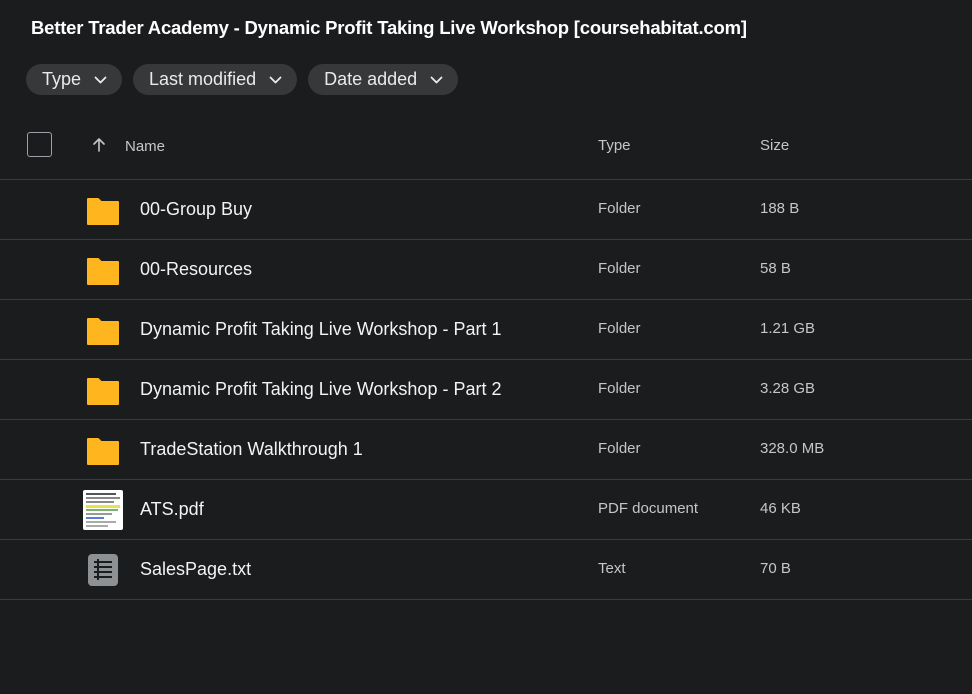 Image resolution: width=972 pixels, height=694 pixels. Describe the element at coordinates (251, 449) in the screenshot. I see `file-name: TradeStation Walkthrough 1` at that location.